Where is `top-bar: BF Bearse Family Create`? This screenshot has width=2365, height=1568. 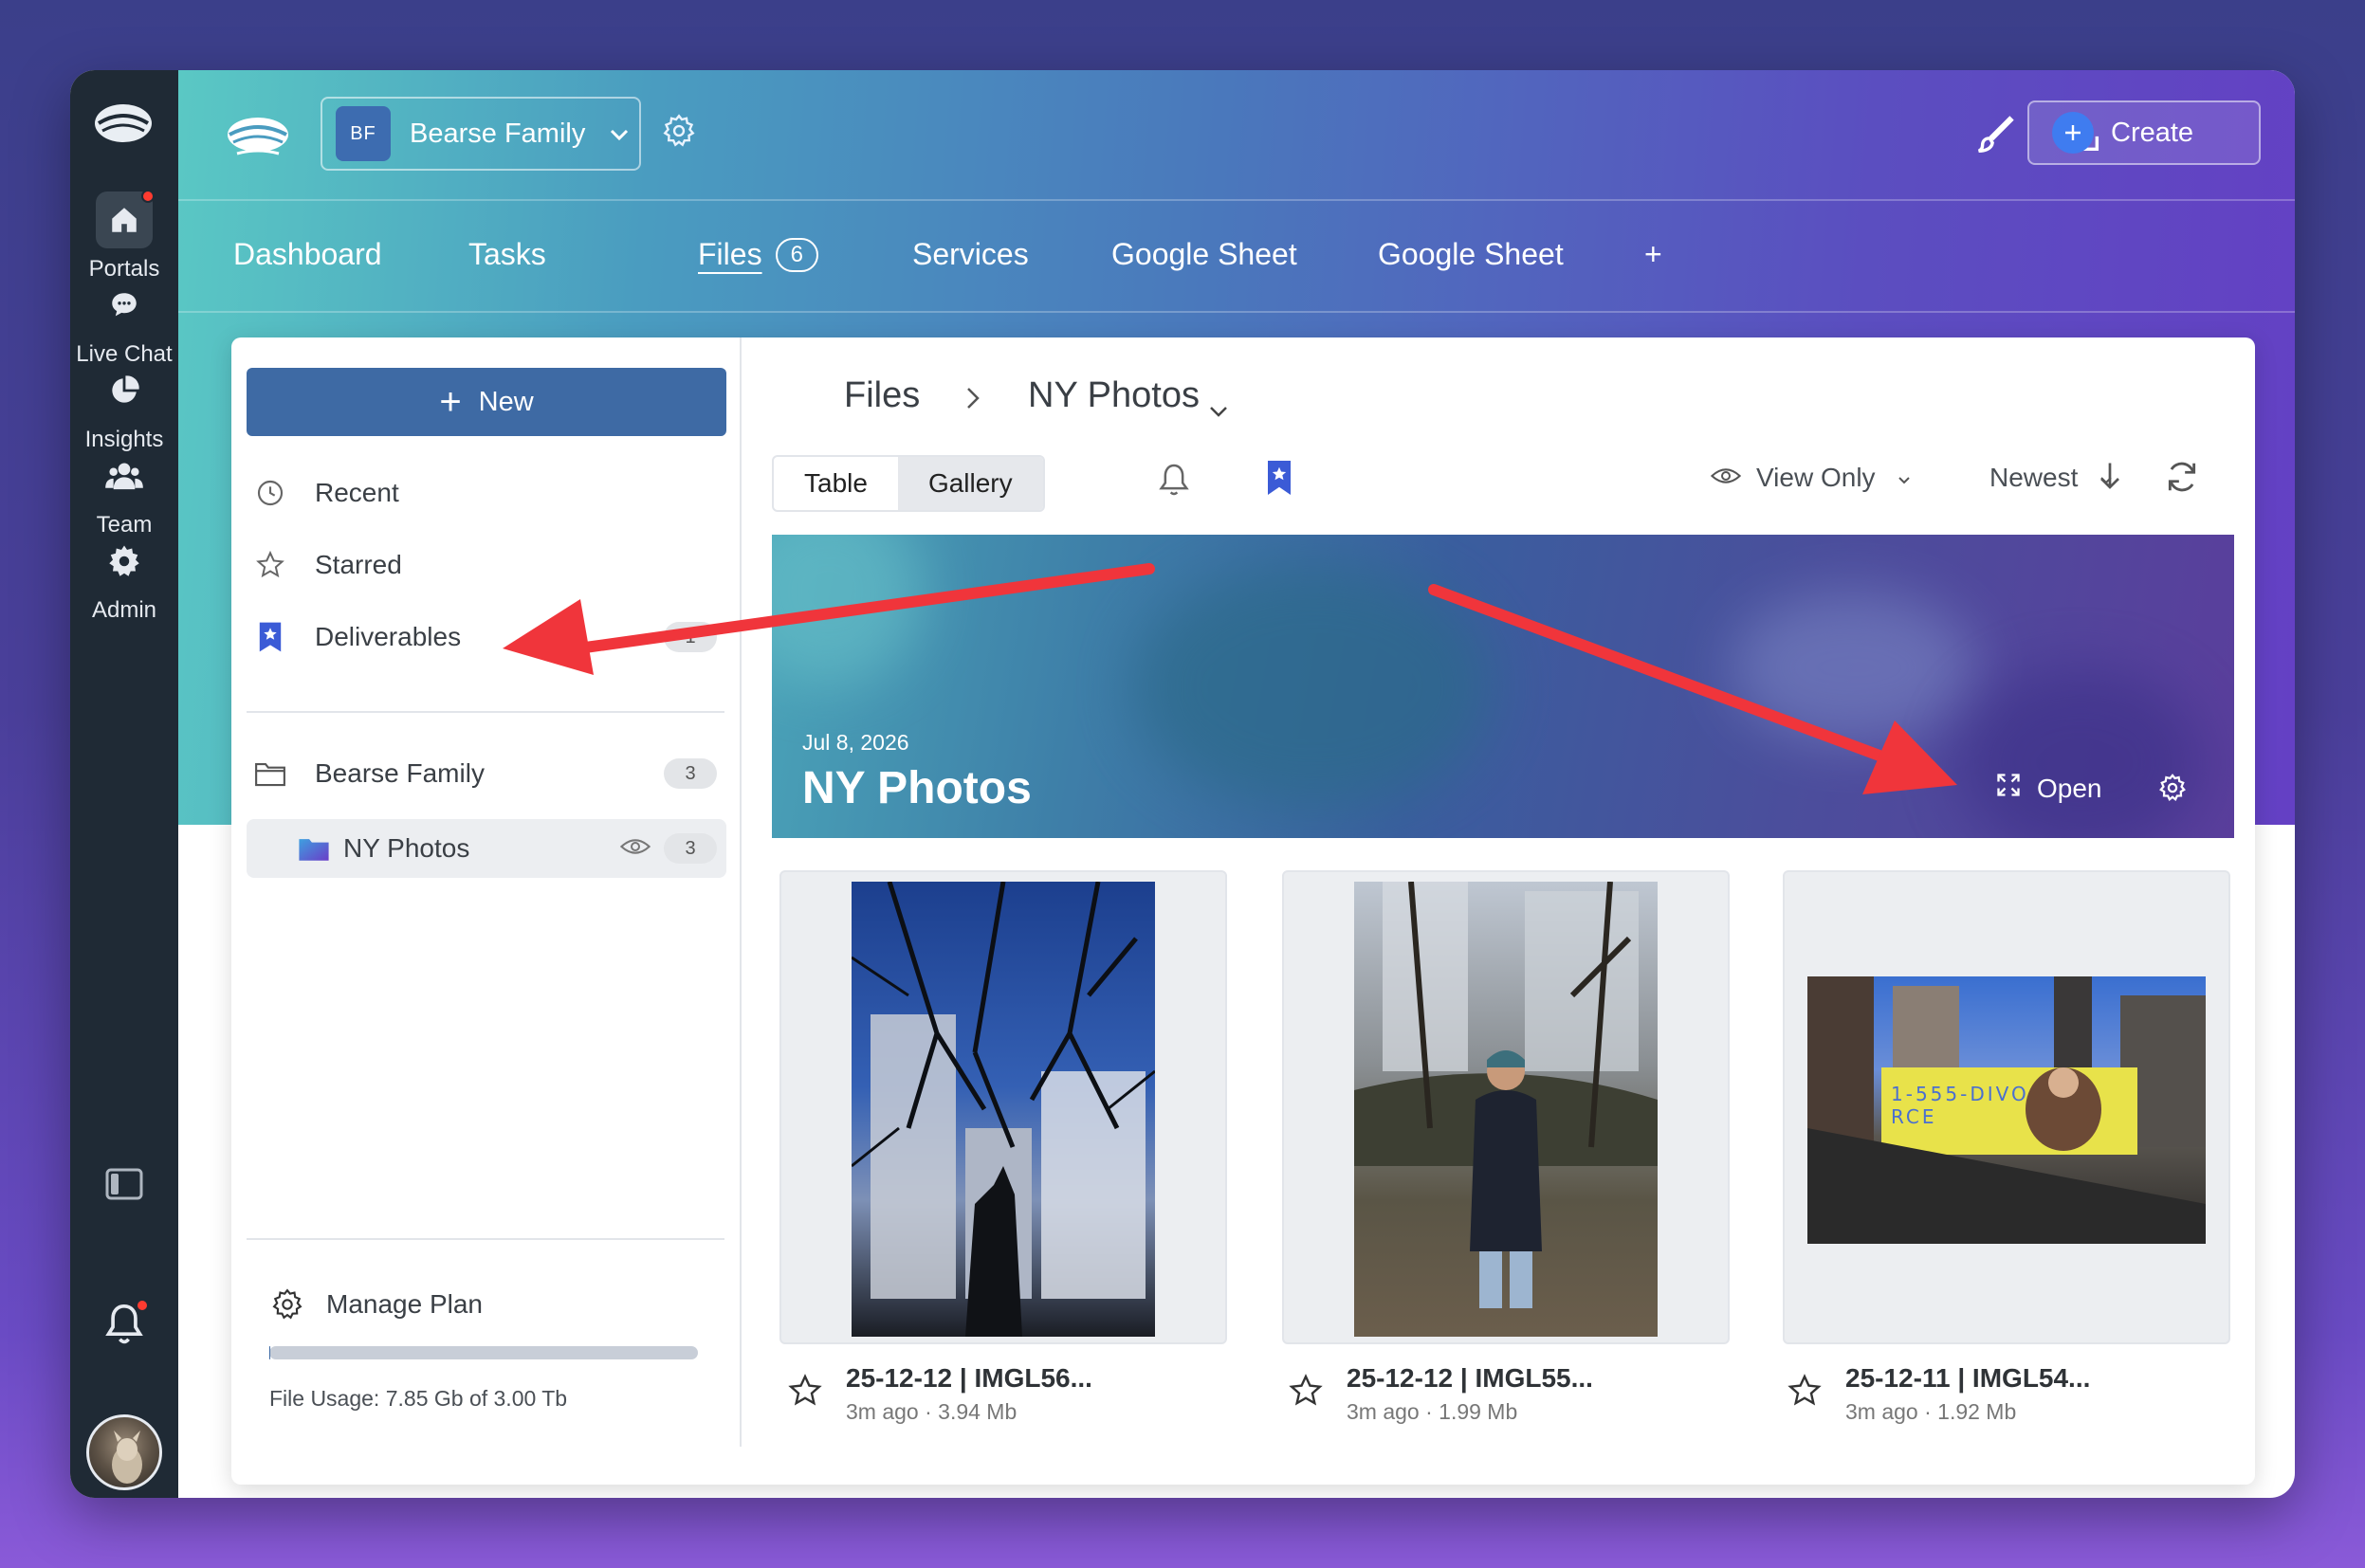 top-bar: BF Bearse Family Create is located at coordinates (1236, 135).